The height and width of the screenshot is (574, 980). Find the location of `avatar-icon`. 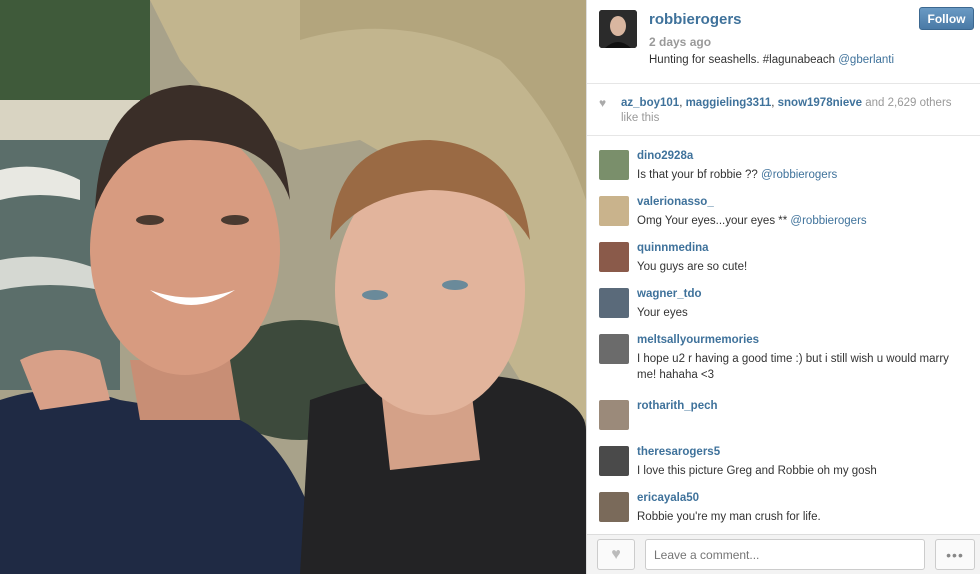

avatar-icon is located at coordinates (618, 29).